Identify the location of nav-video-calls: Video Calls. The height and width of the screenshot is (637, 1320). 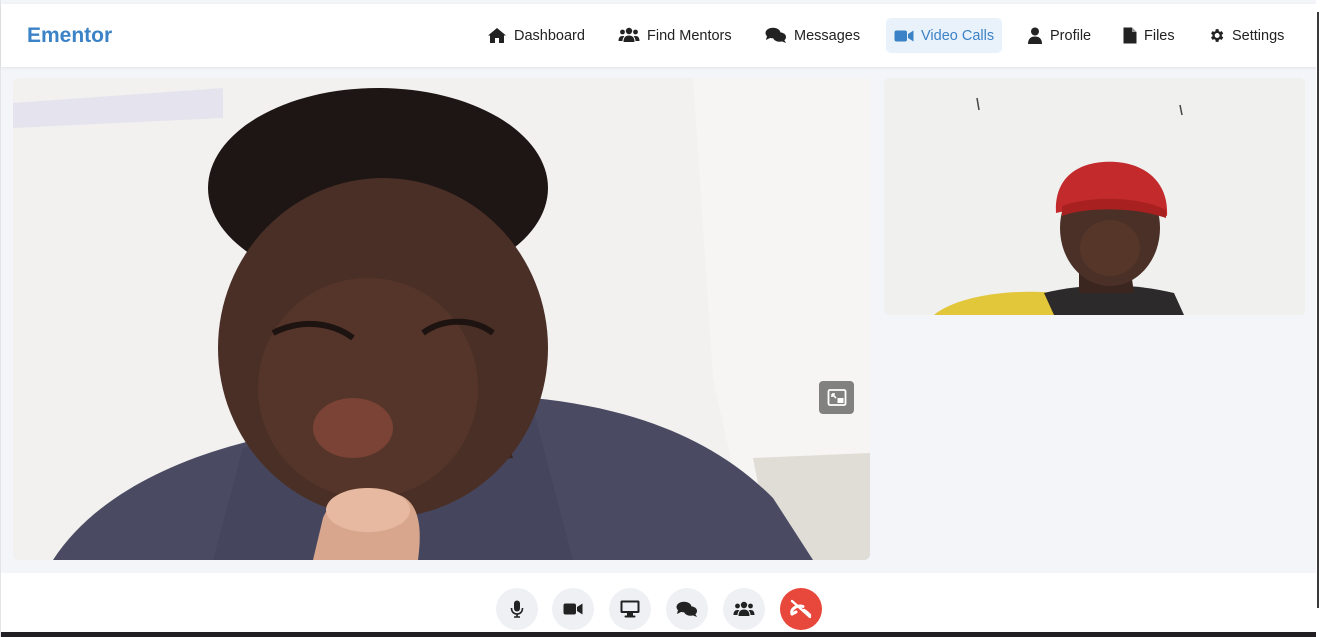
(944, 35).